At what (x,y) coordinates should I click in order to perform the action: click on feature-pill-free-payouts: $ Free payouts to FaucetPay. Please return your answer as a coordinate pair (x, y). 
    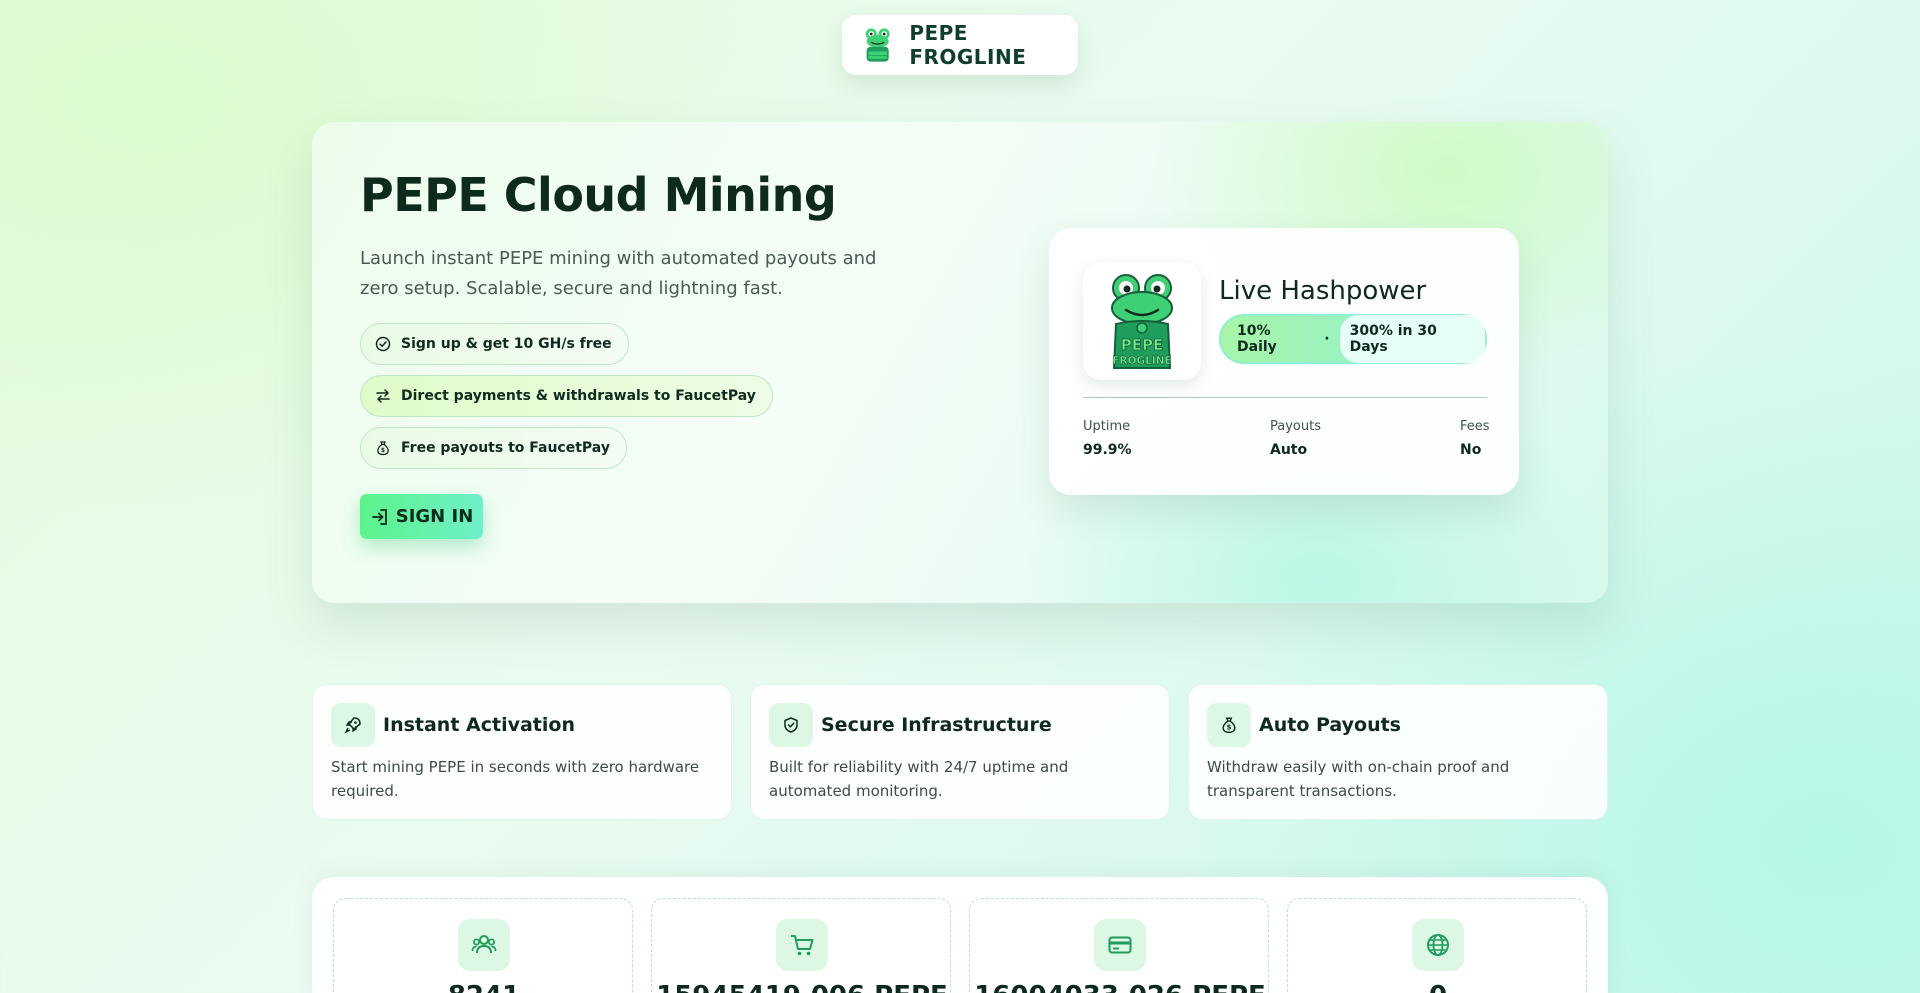
    Looking at the image, I should click on (493, 448).